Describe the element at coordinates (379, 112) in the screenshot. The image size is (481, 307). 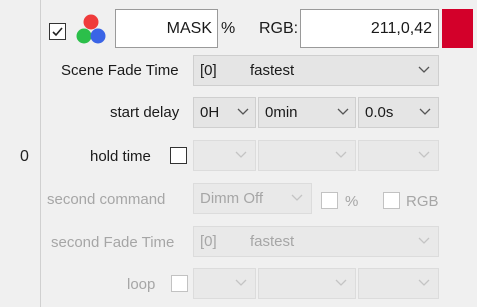
I see `start-delay-seconds-value: 0.0s` at that location.